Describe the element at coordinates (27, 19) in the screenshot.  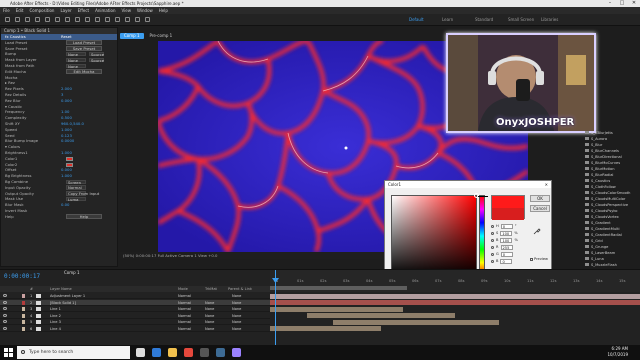
I see `hand-tool-icon` at that location.